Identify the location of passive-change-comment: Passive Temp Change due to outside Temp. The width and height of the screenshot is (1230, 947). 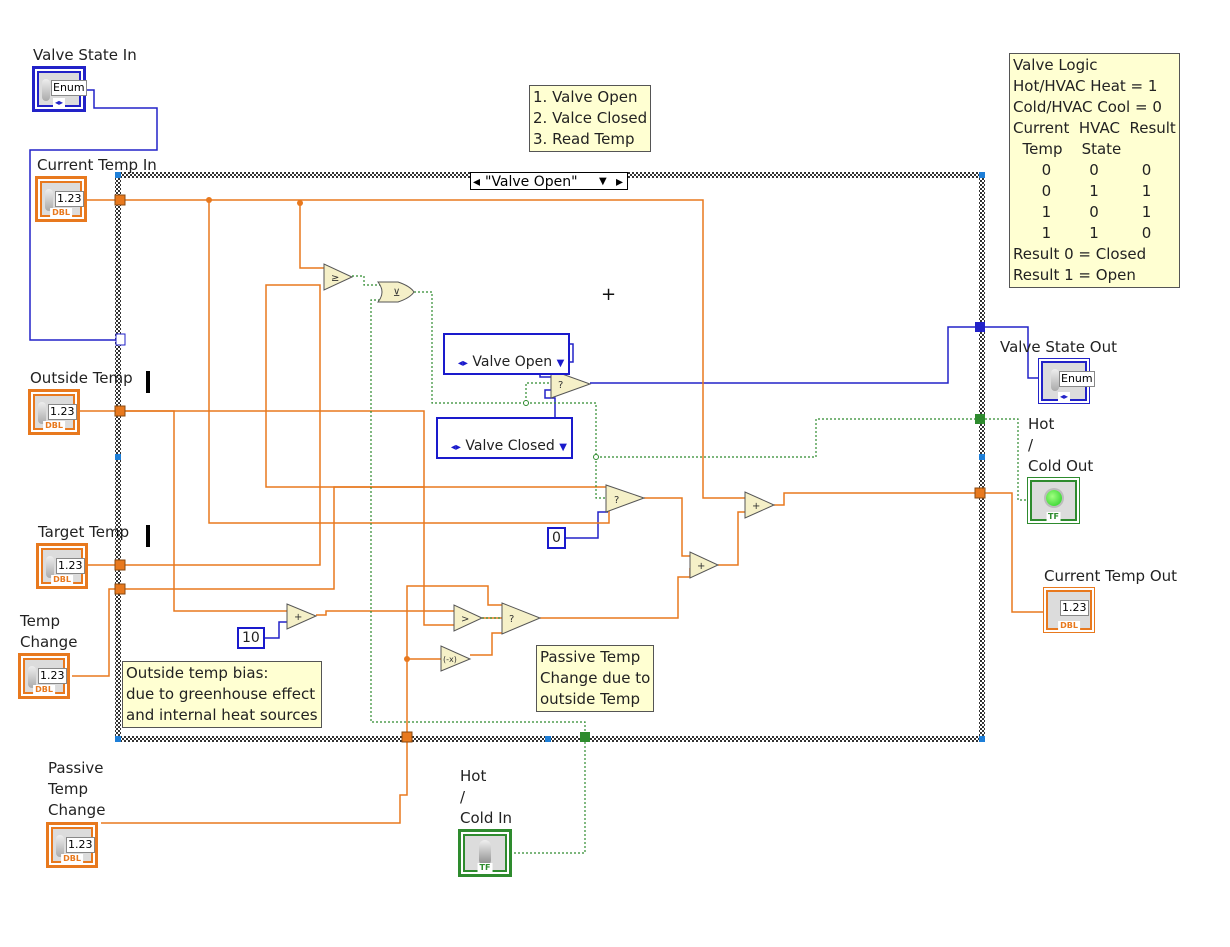
(595, 678).